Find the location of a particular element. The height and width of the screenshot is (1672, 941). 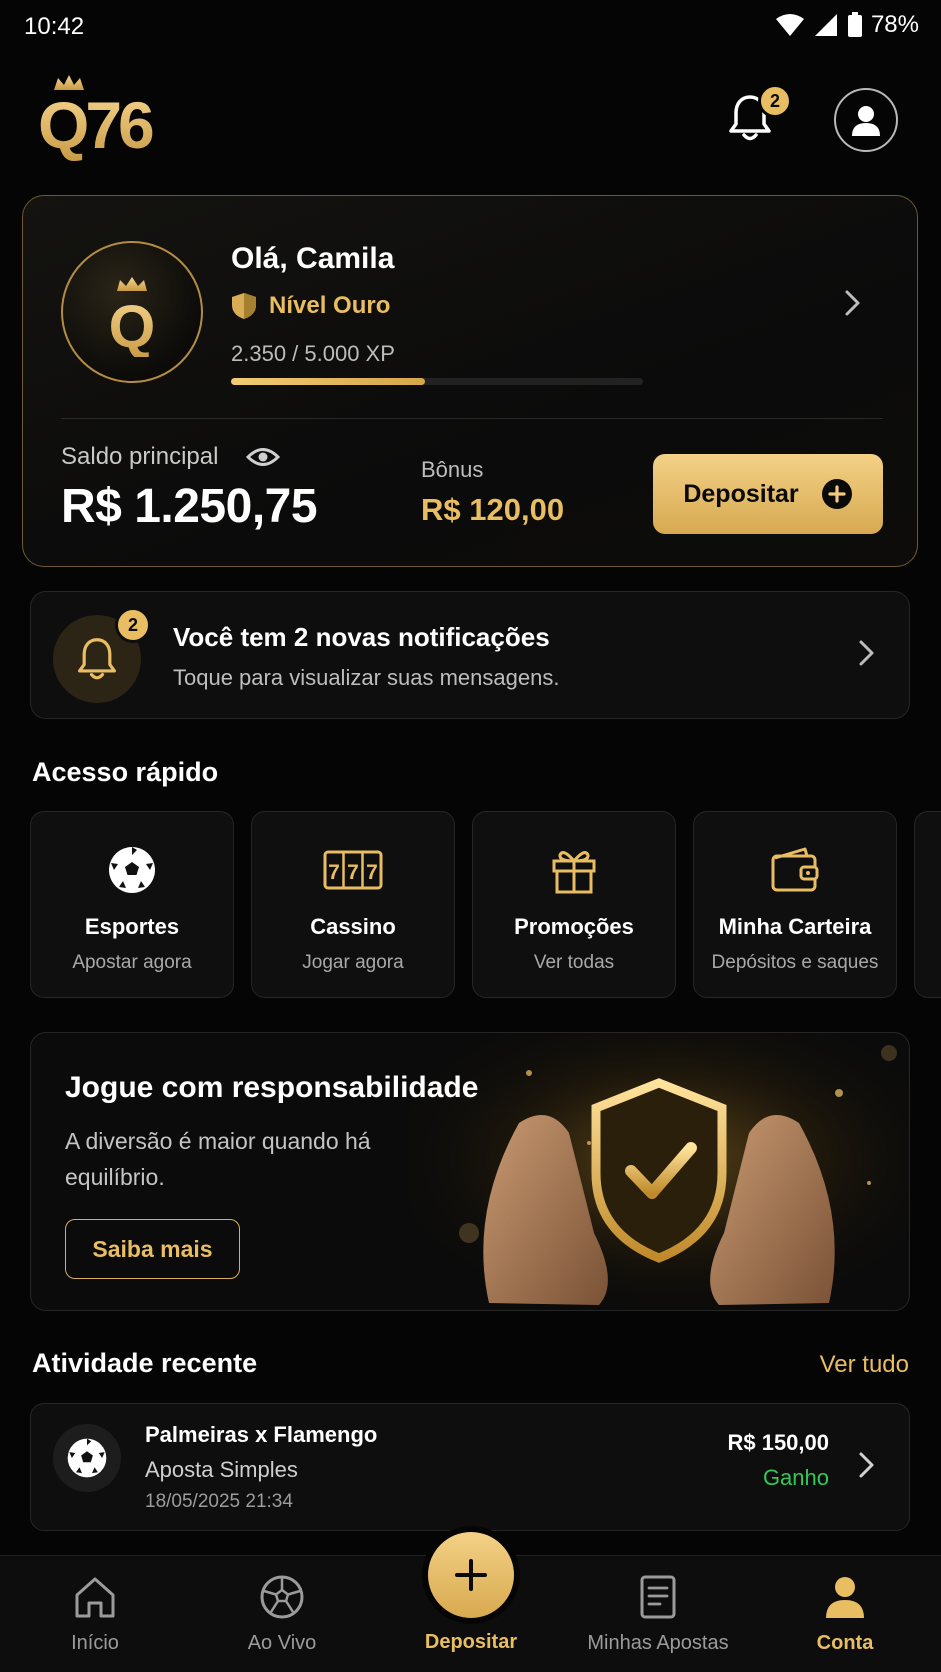

profile-avatar: Q is located at coordinates (132, 312).